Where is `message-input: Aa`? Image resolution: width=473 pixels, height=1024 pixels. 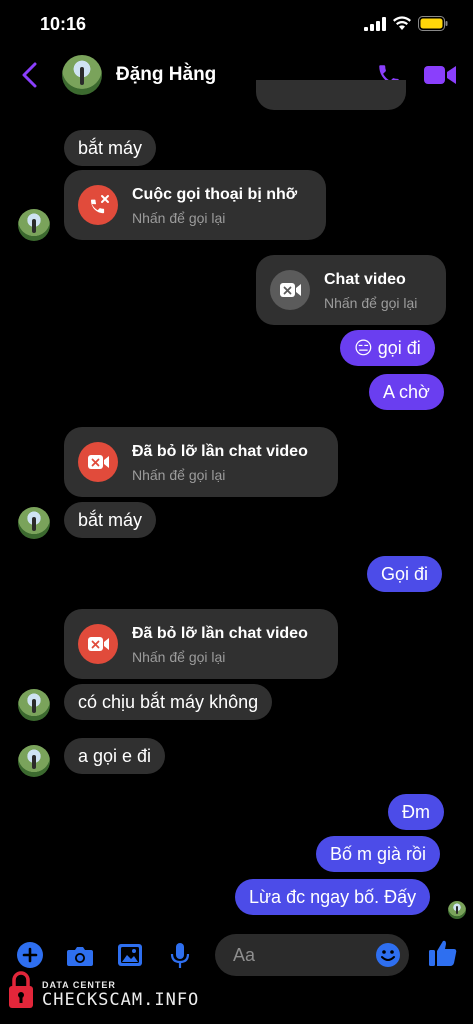
message-input: Aa is located at coordinates (312, 955).